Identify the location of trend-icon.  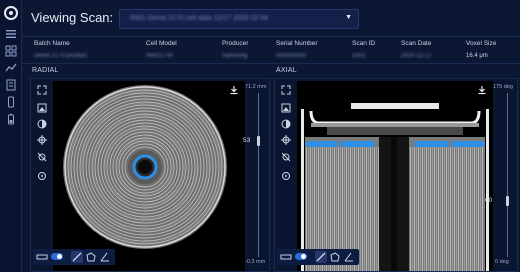
(11, 68).